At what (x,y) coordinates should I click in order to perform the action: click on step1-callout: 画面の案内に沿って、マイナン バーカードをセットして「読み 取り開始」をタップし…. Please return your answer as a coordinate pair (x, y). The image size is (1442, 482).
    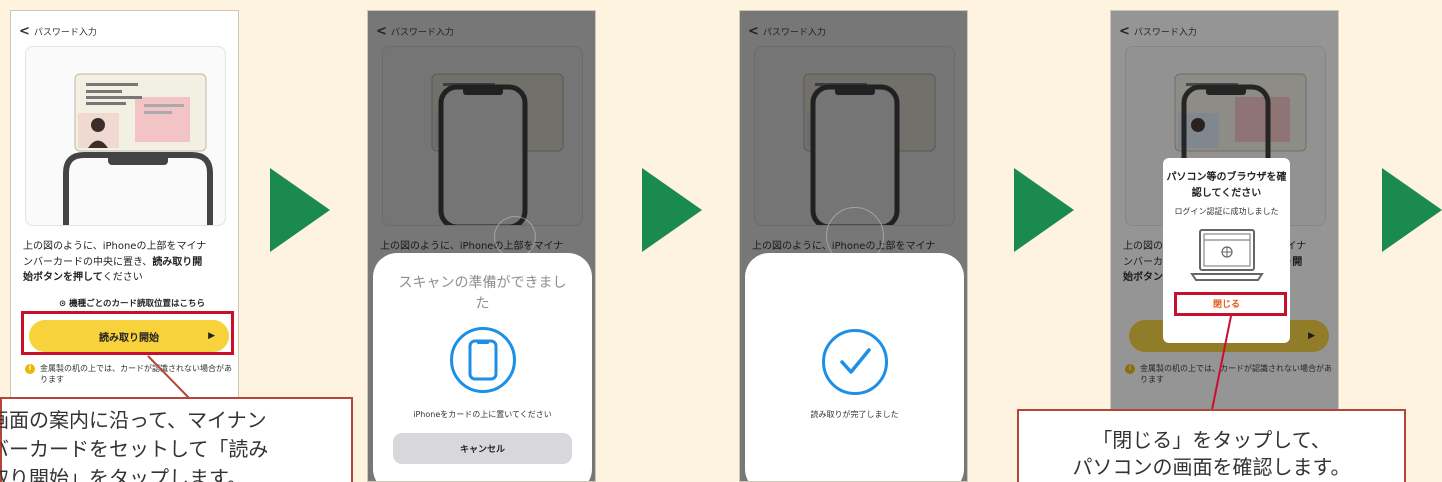
    Looking at the image, I should click on (176, 439).